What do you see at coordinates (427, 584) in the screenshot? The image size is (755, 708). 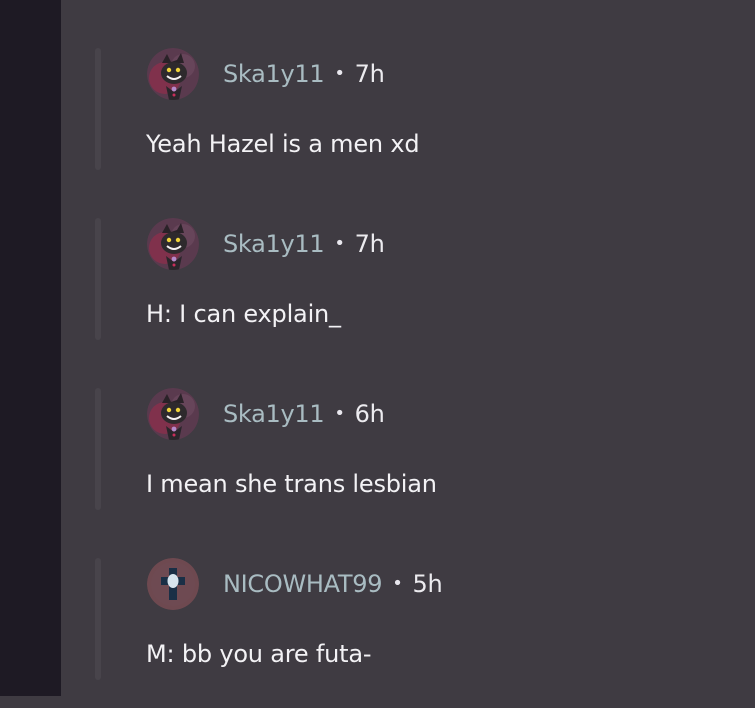 I see `timestamp: 5h` at bounding box center [427, 584].